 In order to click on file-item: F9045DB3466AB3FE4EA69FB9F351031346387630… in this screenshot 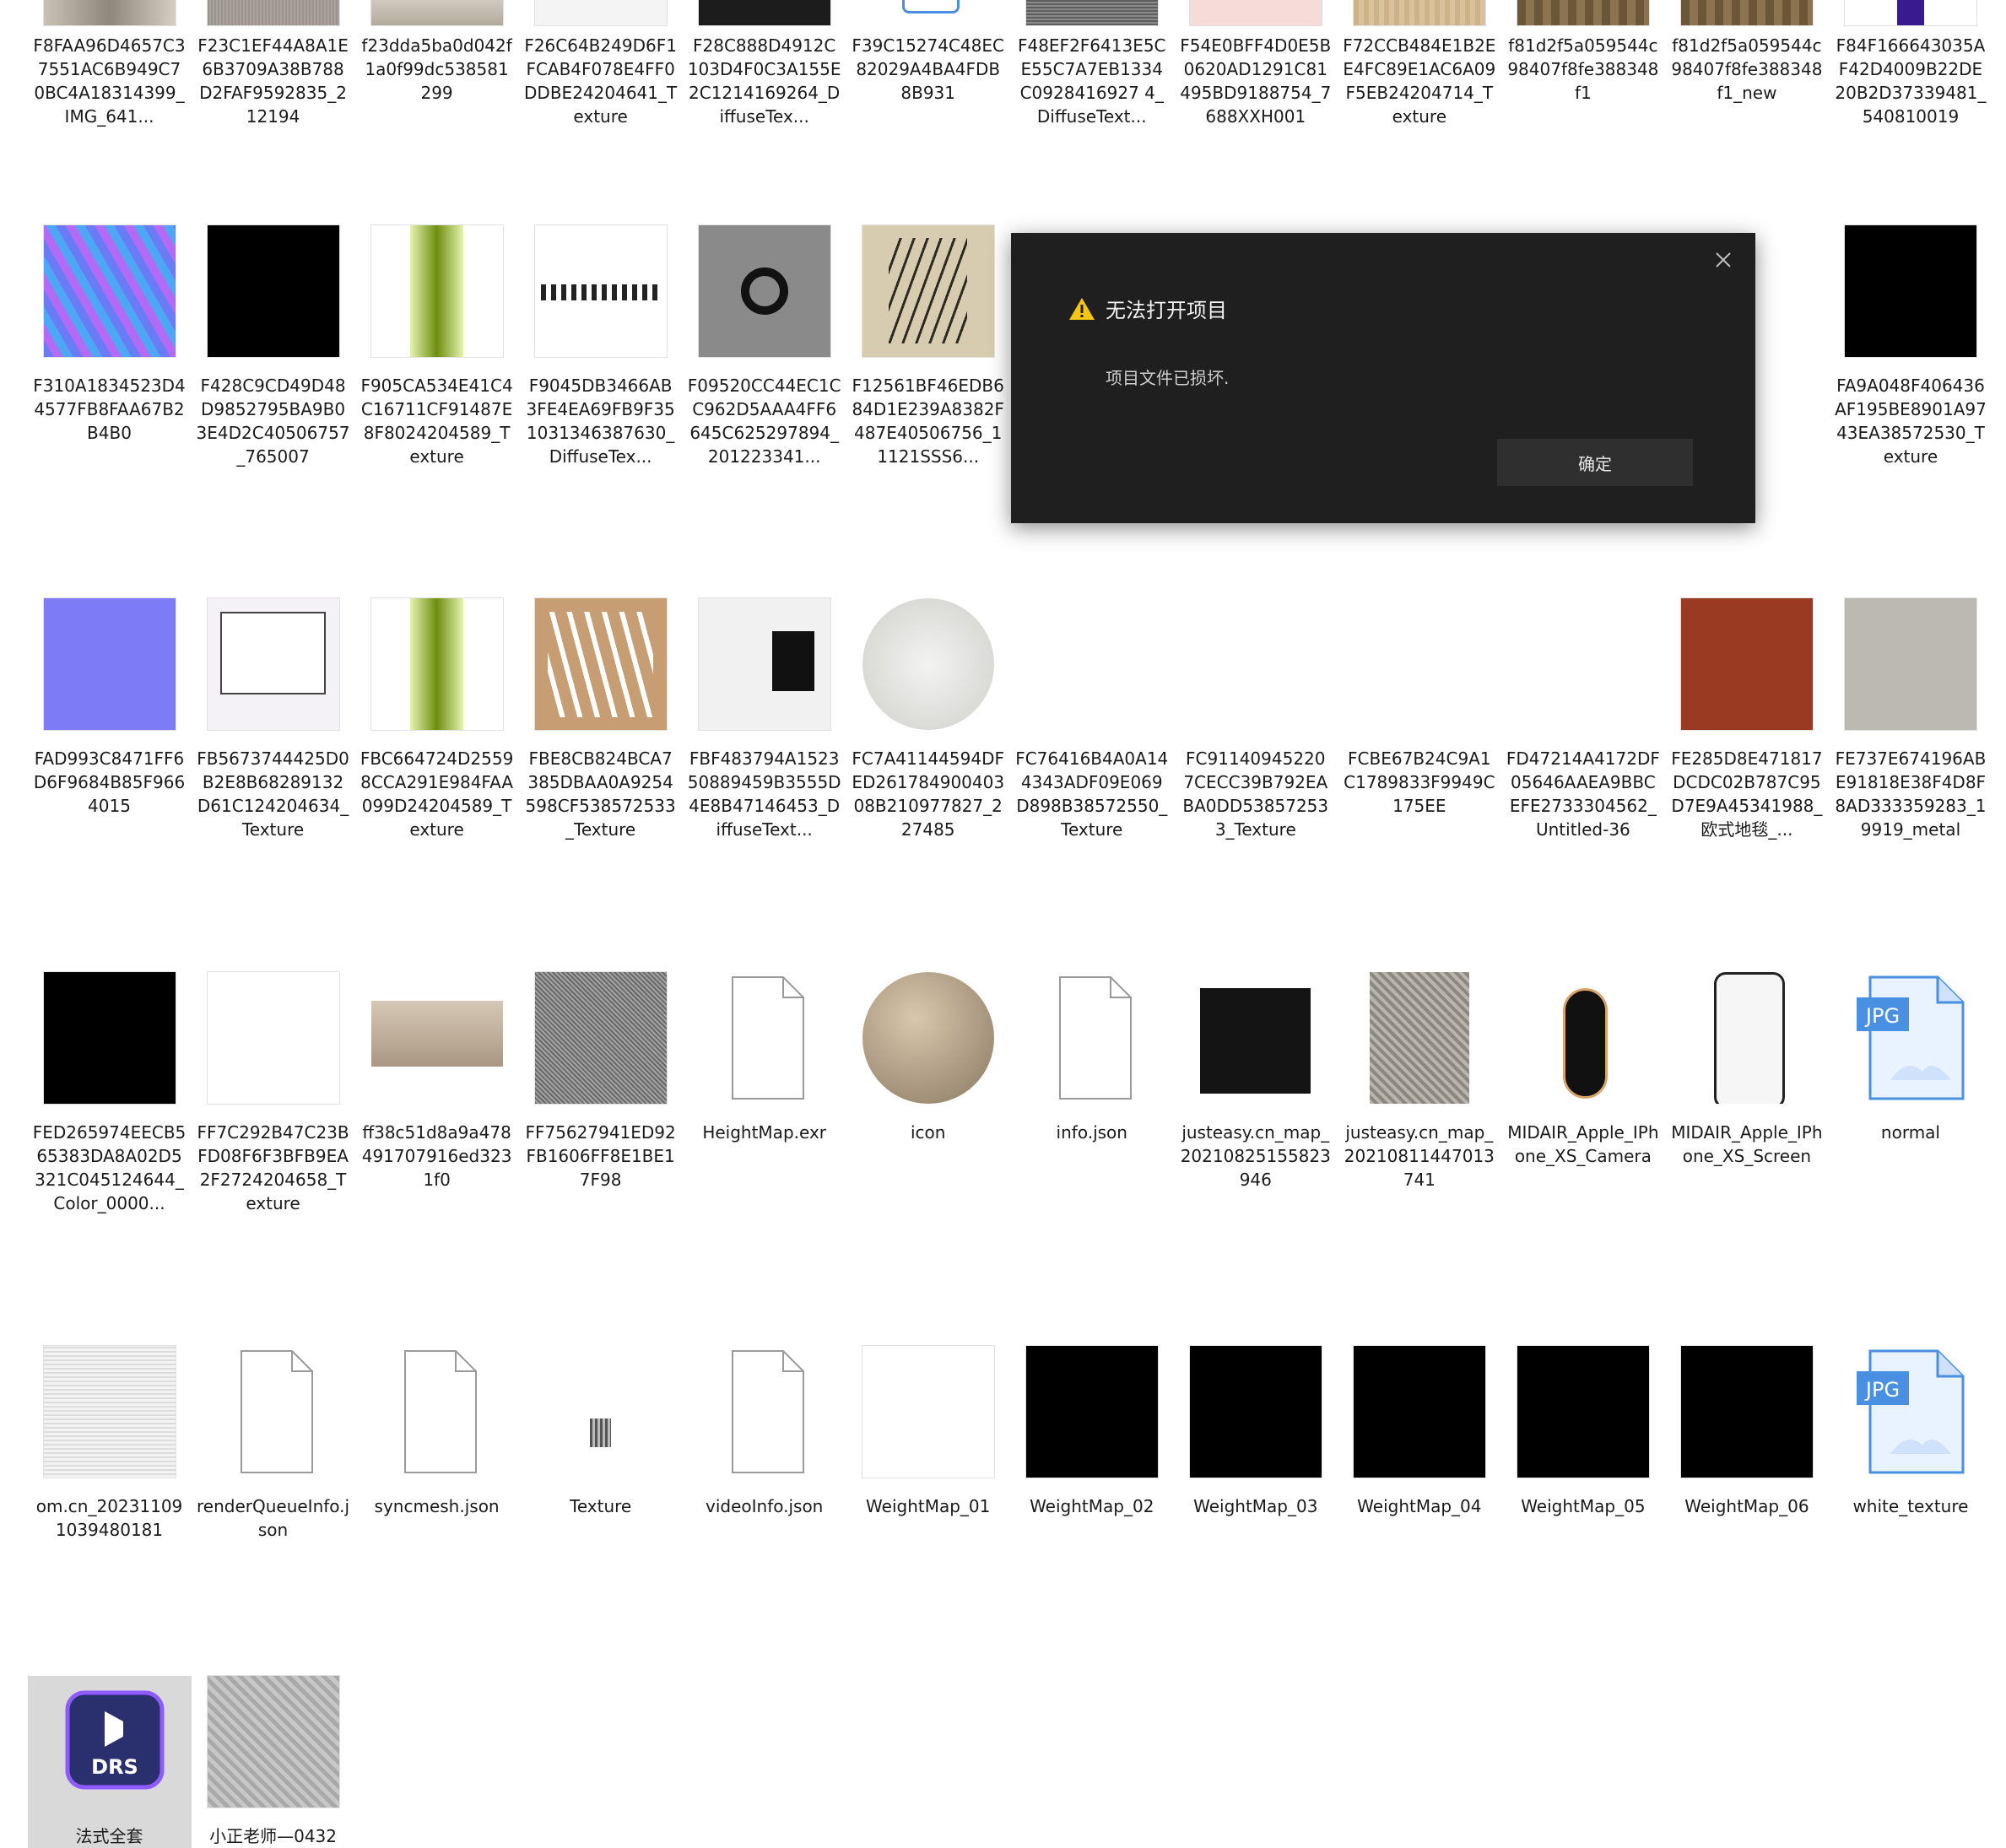, I will do `click(601, 346)`.